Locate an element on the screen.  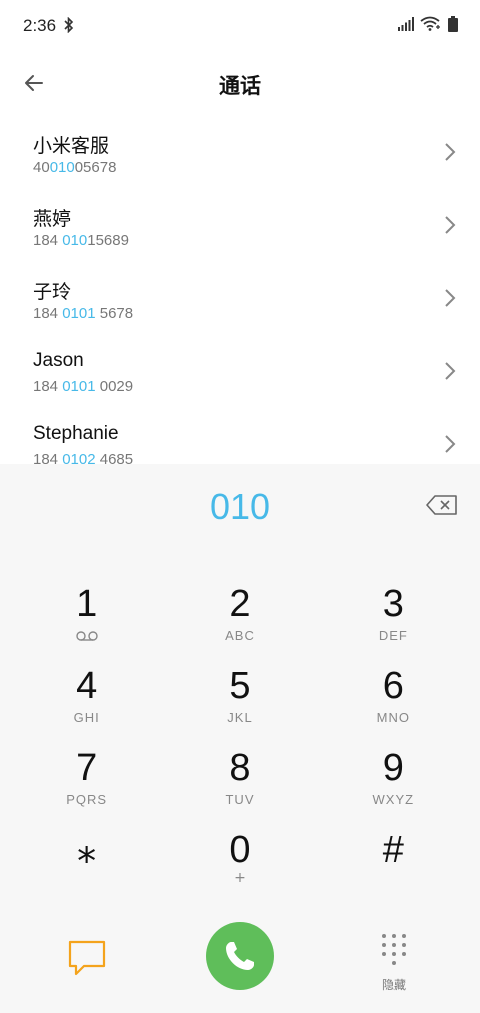
contact-number: 184 0102 4685 is located at coordinates (83, 457).